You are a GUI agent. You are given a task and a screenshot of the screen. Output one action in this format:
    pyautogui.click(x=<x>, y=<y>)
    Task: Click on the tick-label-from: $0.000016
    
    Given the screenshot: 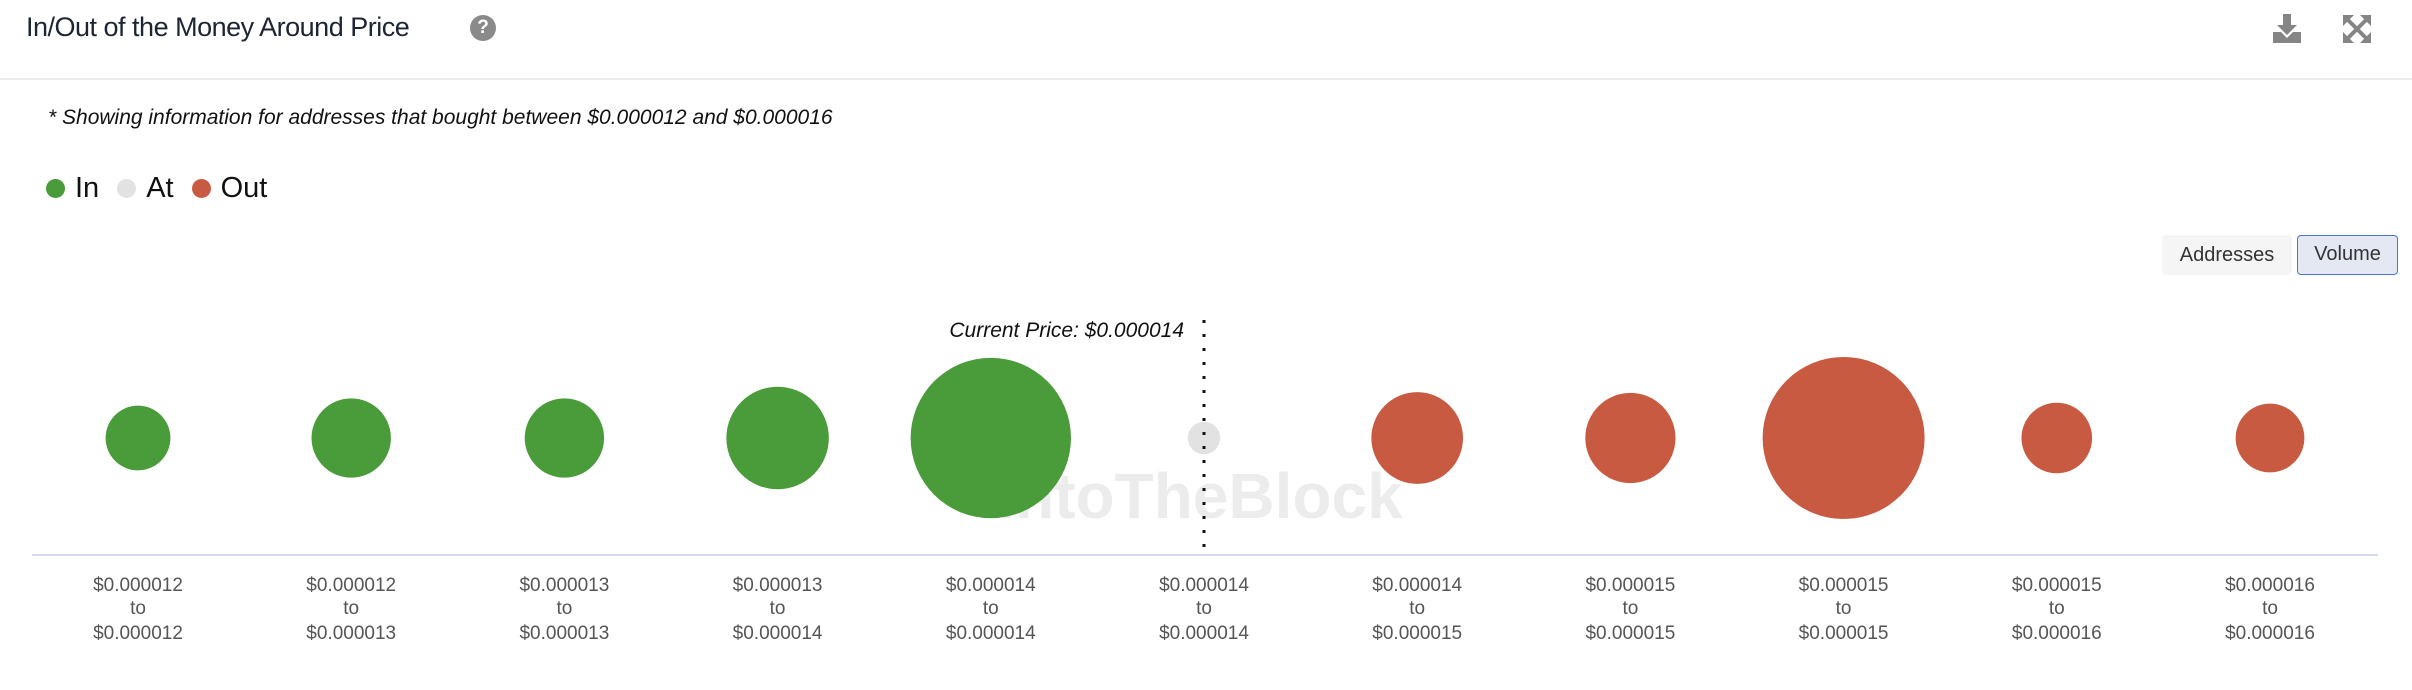 What is the action you would take?
    pyautogui.click(x=2270, y=585)
    